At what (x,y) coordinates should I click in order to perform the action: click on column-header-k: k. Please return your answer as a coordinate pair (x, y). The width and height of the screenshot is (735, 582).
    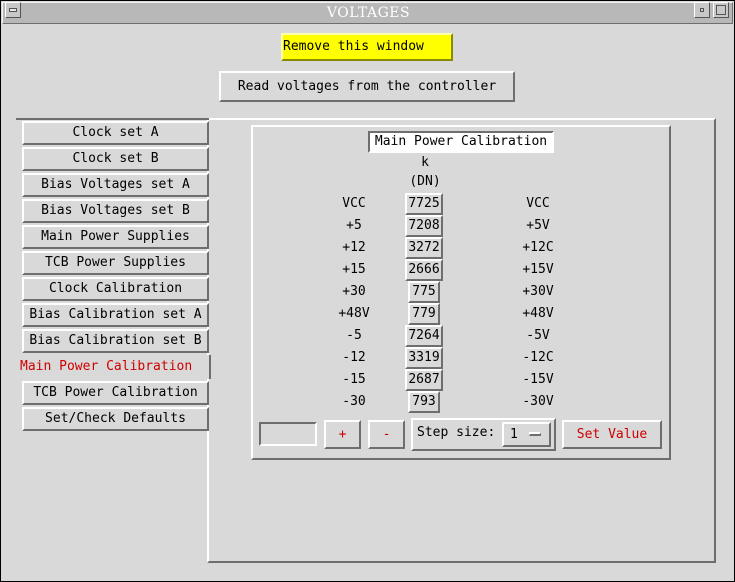
    Looking at the image, I should click on (425, 162).